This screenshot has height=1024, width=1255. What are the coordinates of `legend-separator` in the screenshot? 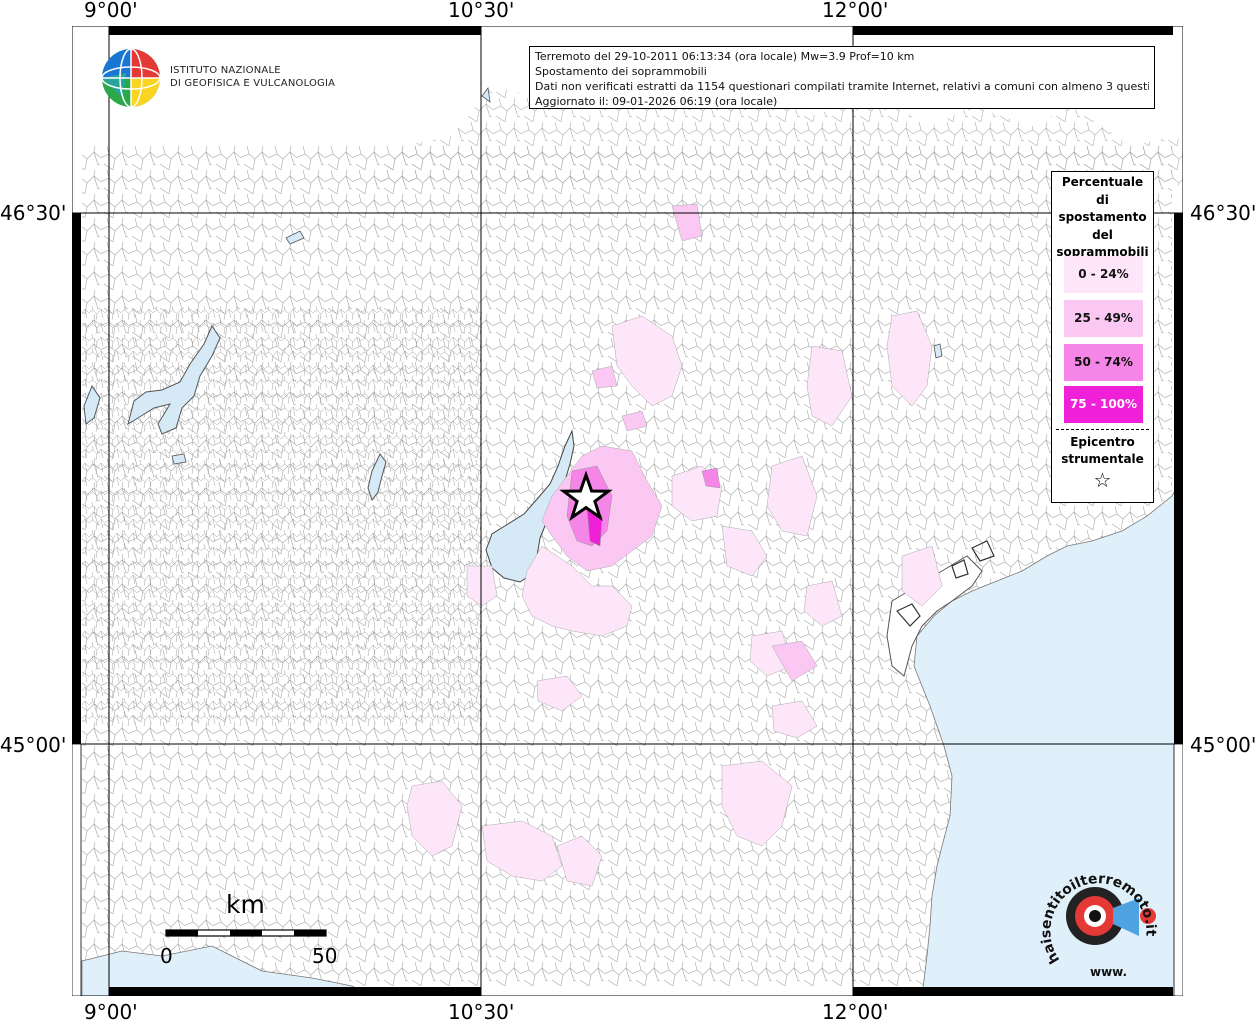 It's located at (1102, 429).